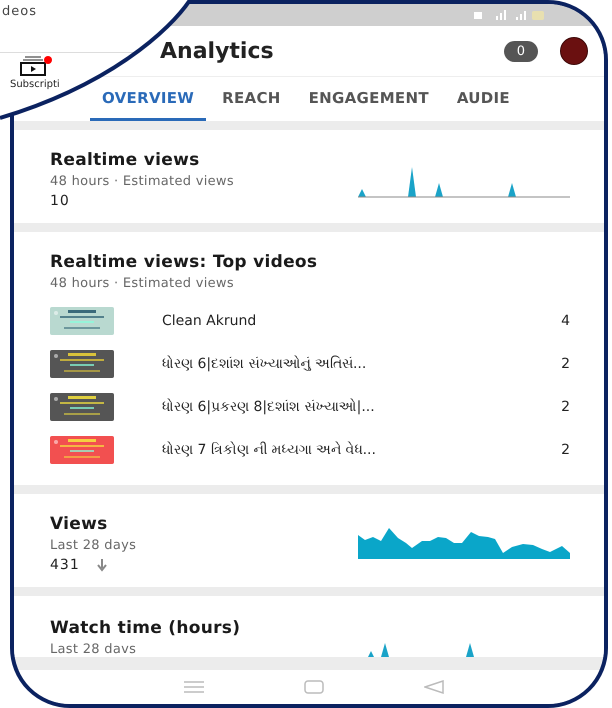  What do you see at coordinates (19, 11) in the screenshot?
I see `video-caption: deos` at bounding box center [19, 11].